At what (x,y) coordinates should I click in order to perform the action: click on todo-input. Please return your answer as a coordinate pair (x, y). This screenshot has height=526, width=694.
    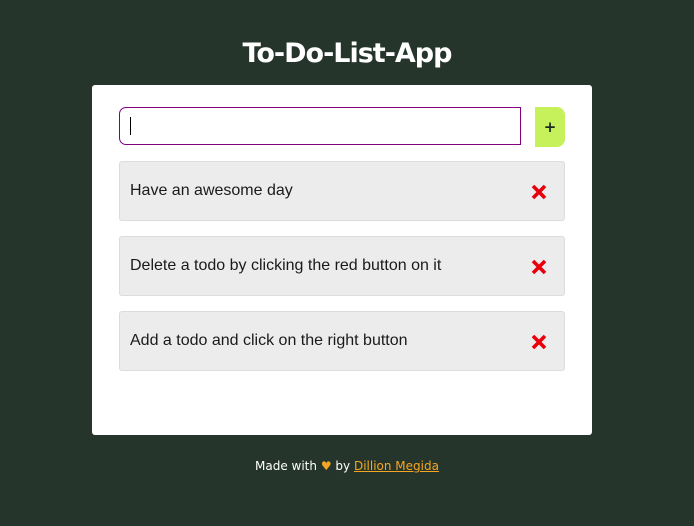
    Looking at the image, I should click on (320, 126).